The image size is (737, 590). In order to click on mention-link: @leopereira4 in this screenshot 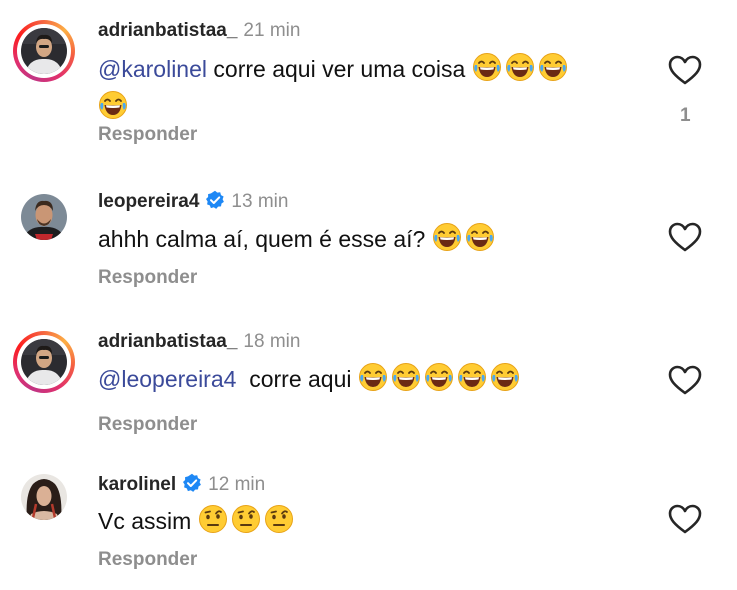, I will do `click(167, 379)`.